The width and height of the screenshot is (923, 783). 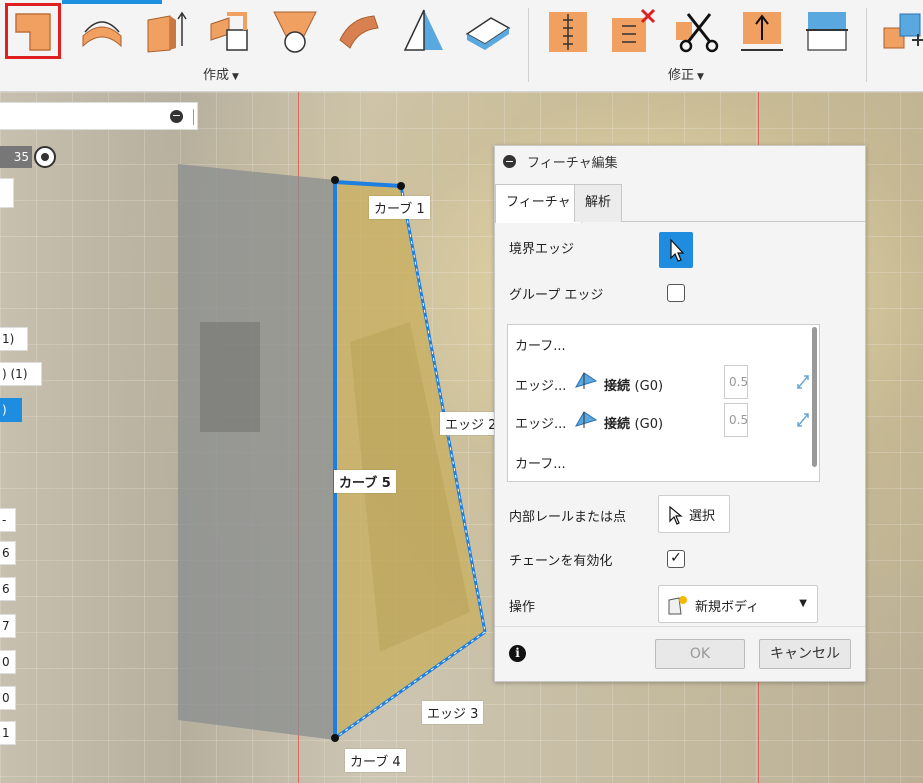 I want to click on background-detail, so click(x=230, y=377).